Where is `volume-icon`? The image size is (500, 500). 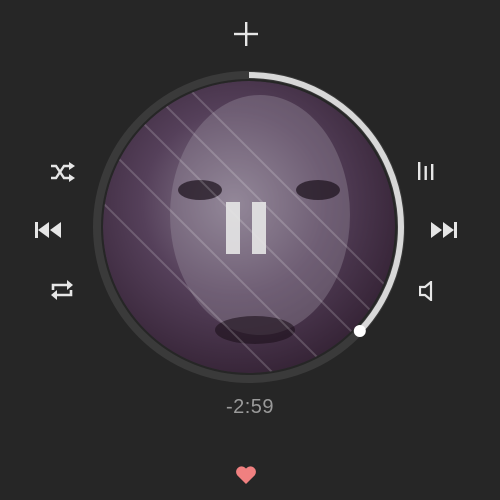
volume-icon is located at coordinates (426, 291).